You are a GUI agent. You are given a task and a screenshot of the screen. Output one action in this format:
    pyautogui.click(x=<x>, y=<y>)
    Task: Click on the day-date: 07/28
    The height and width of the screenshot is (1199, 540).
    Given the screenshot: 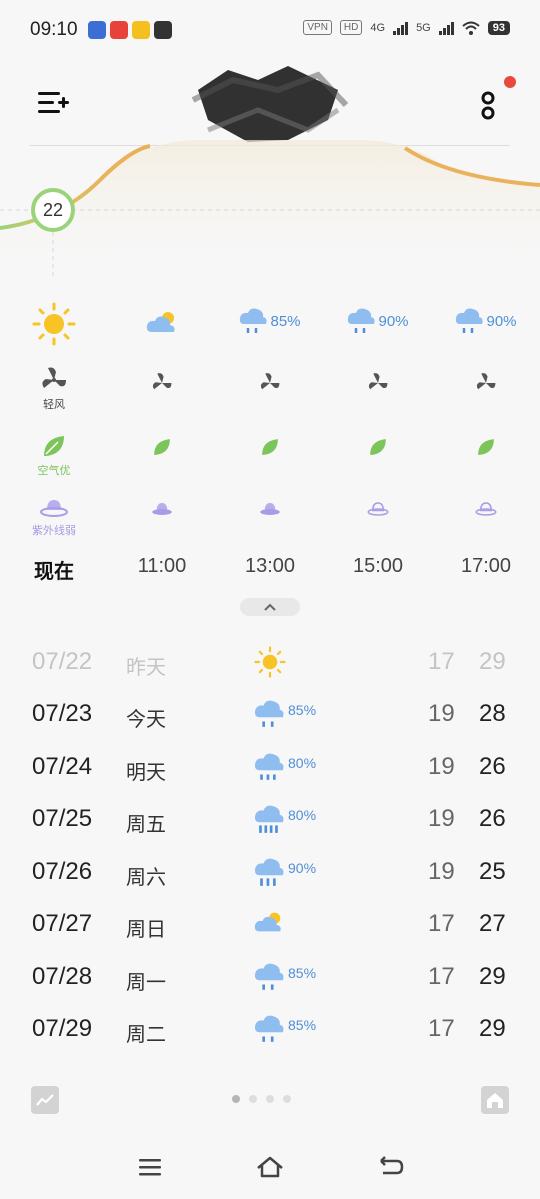 What is the action you would take?
    pyautogui.click(x=62, y=976)
    